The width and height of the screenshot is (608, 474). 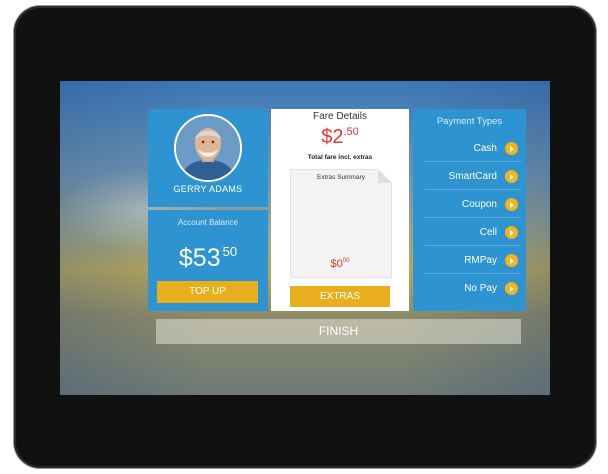 I want to click on extras-summary-title: Extras Summary, so click(x=341, y=177).